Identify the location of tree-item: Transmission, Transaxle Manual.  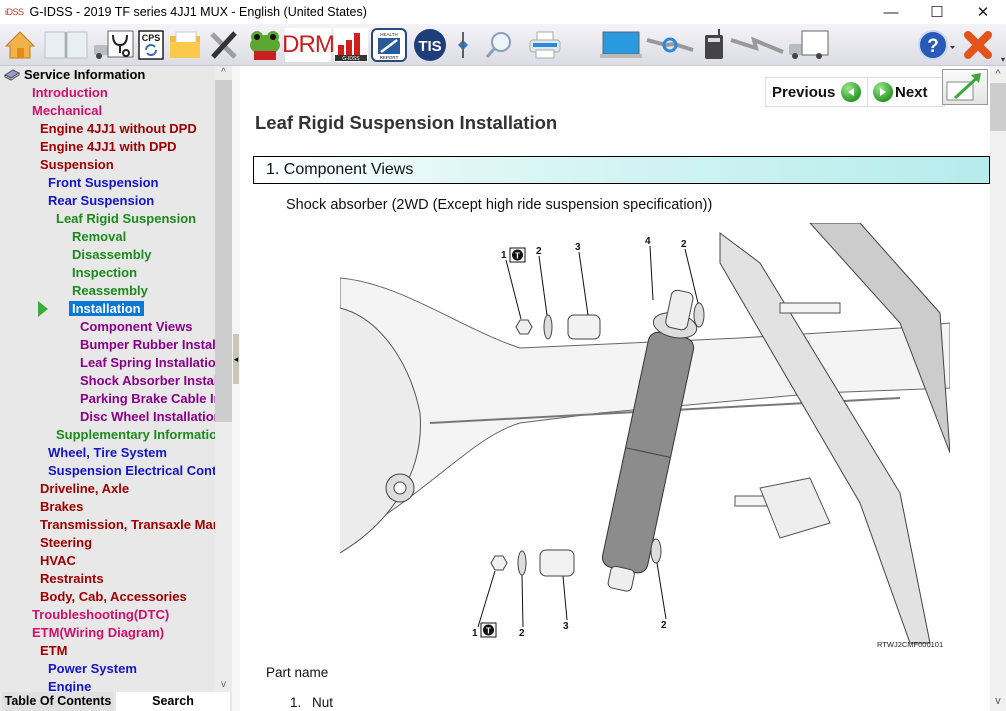
(127, 525).